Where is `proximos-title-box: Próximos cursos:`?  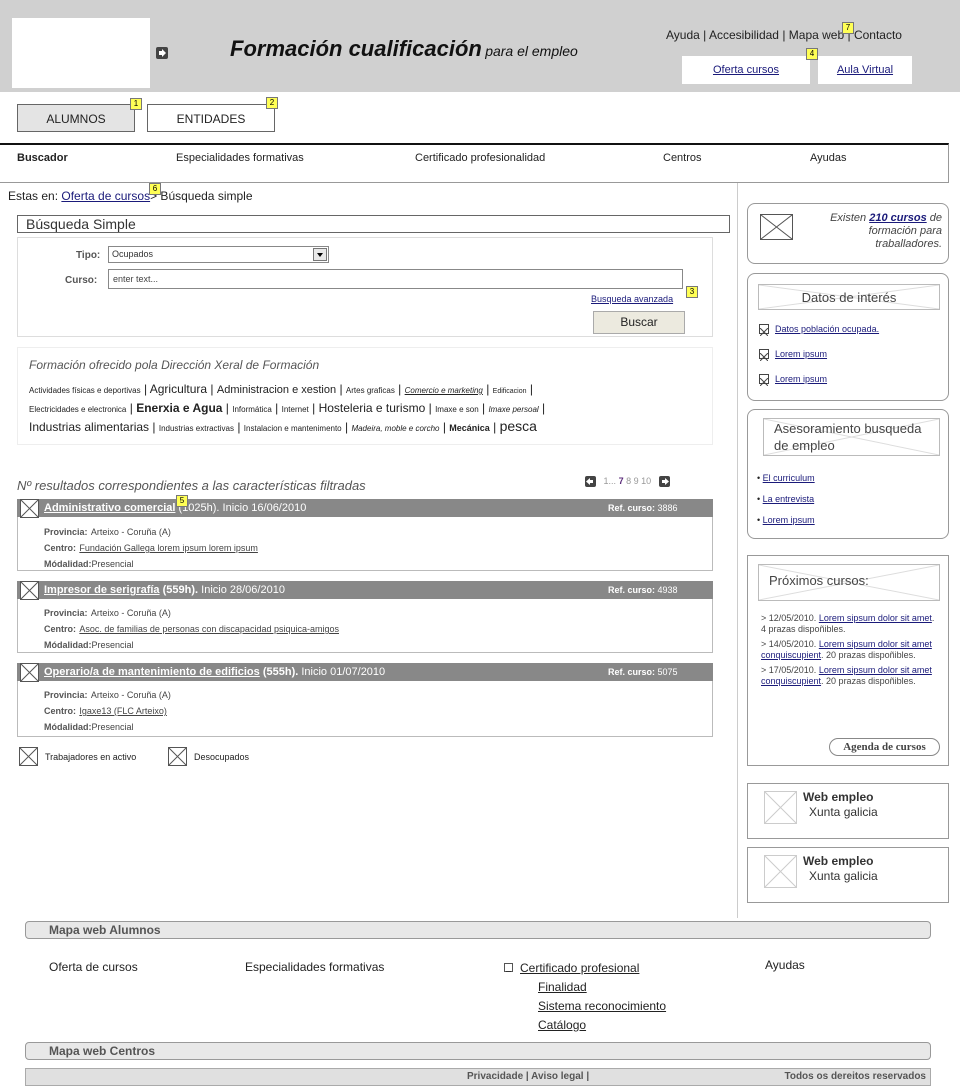 proximos-title-box: Próximos cursos: is located at coordinates (849, 582).